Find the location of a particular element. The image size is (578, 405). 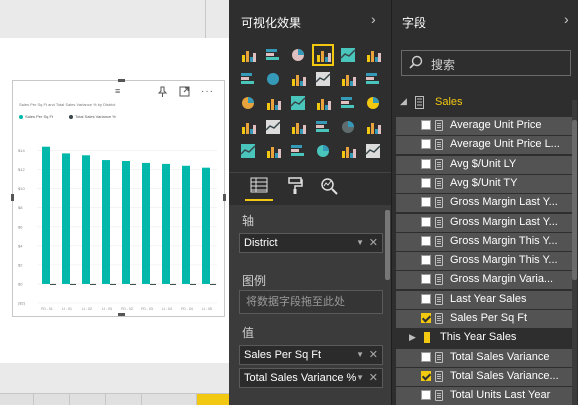

multi-row-card-icon is located at coordinates (348, 127).